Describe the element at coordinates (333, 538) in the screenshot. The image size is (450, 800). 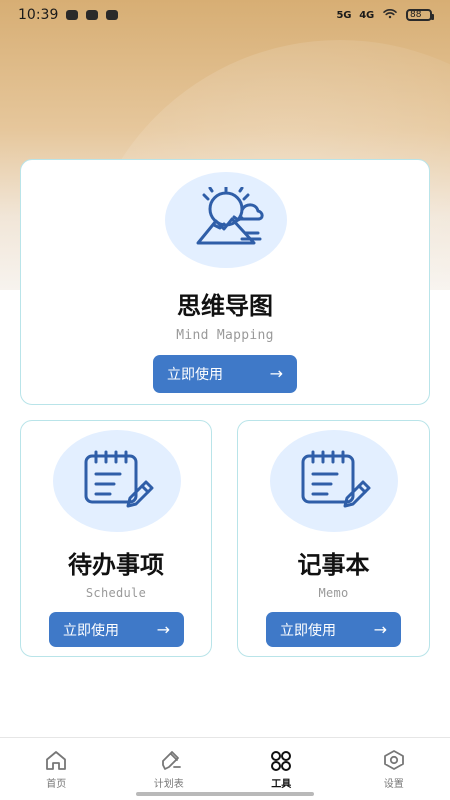
I see `tool-card-memo: 记事本 Memo 立即使用 →` at that location.